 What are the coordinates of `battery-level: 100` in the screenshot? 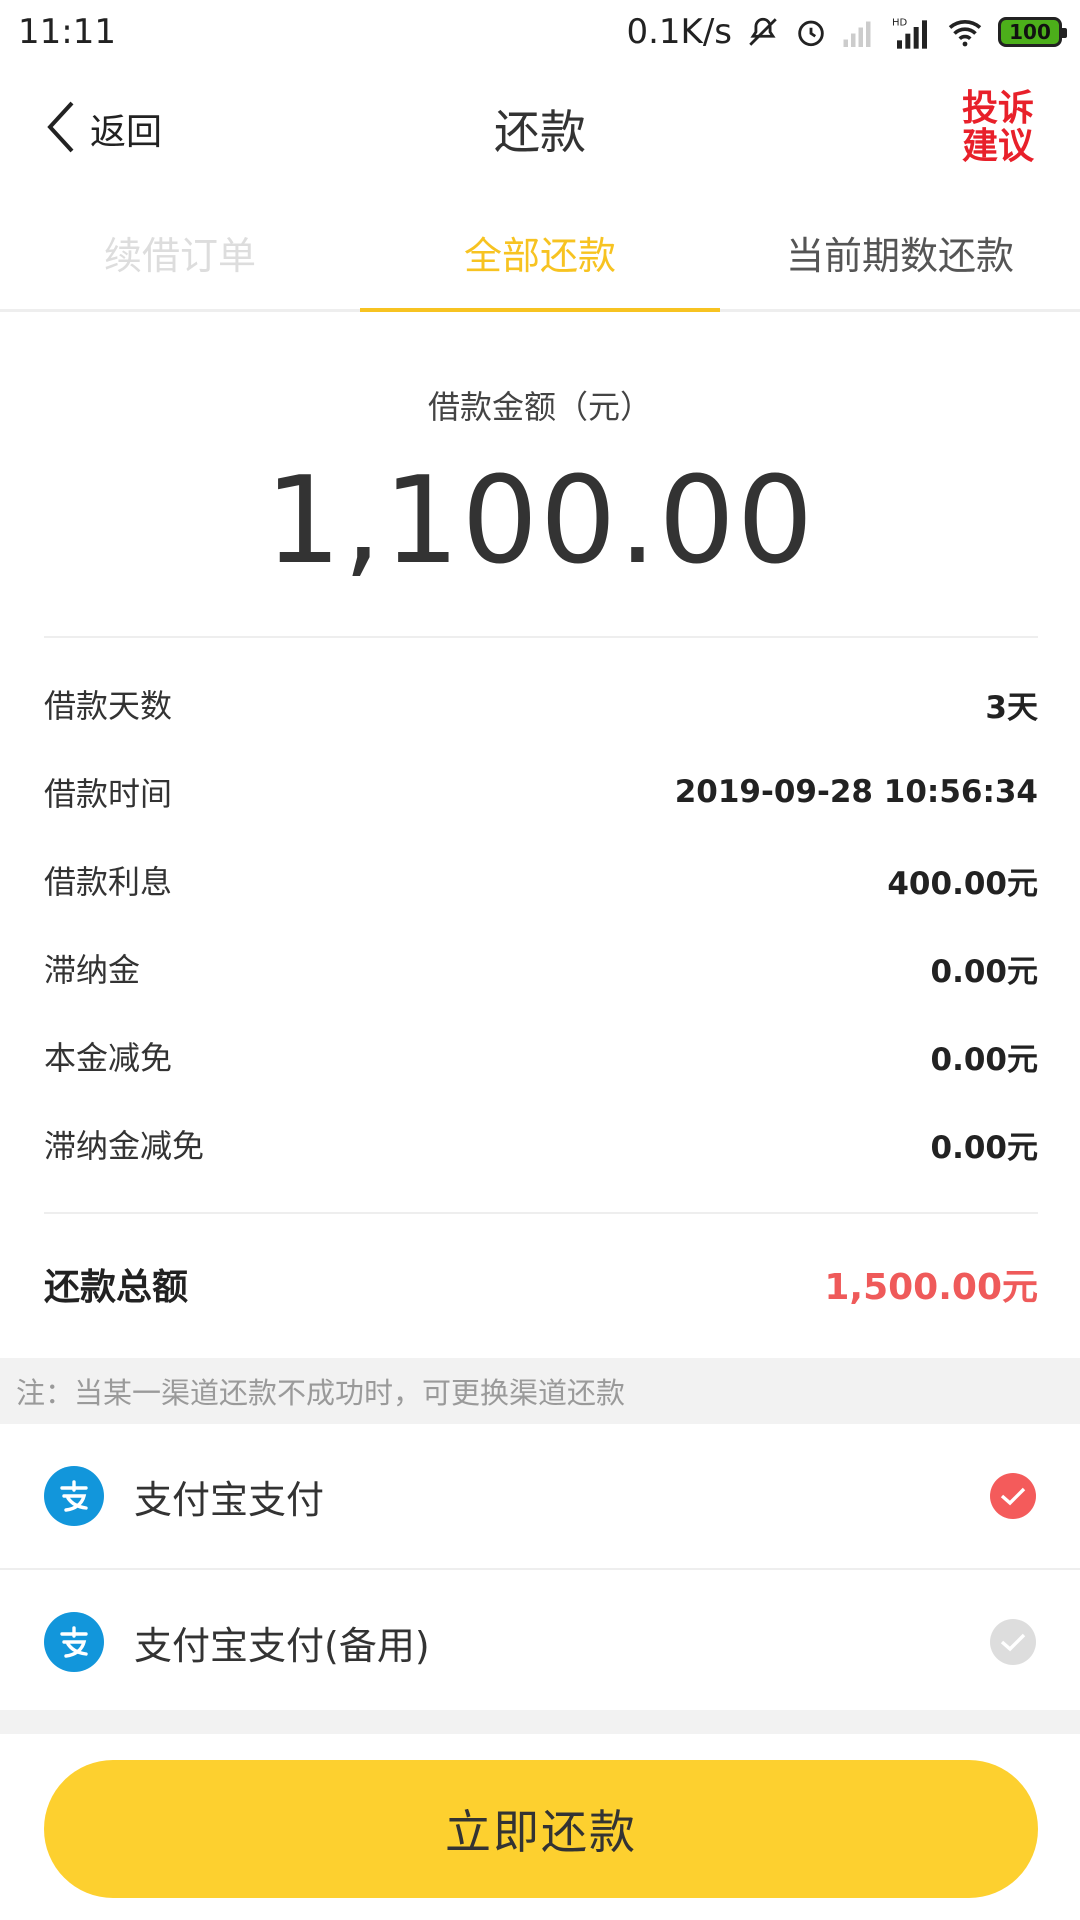 It's located at (1030, 32).